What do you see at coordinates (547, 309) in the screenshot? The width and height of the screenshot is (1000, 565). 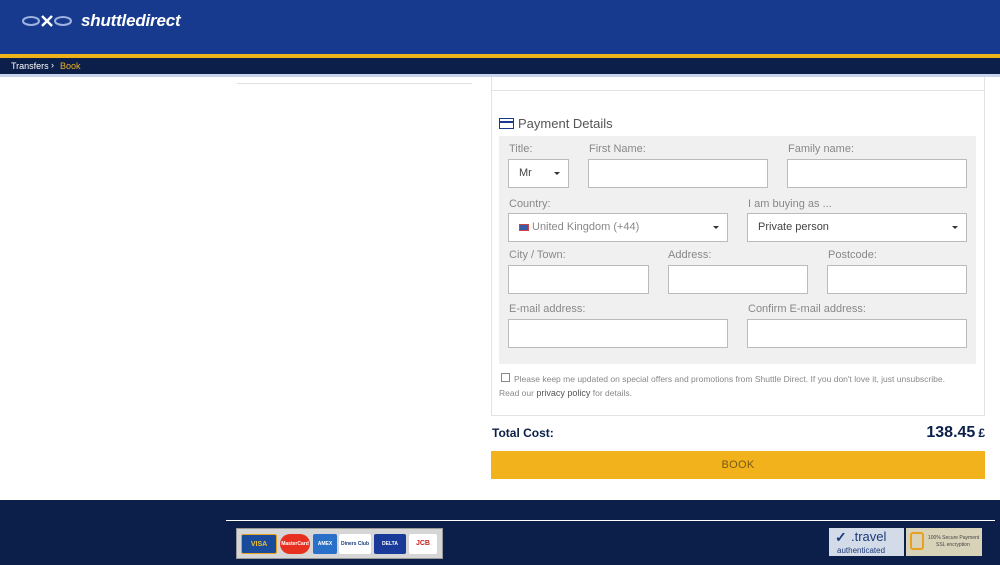 I see `email-label: E-mail address:` at bounding box center [547, 309].